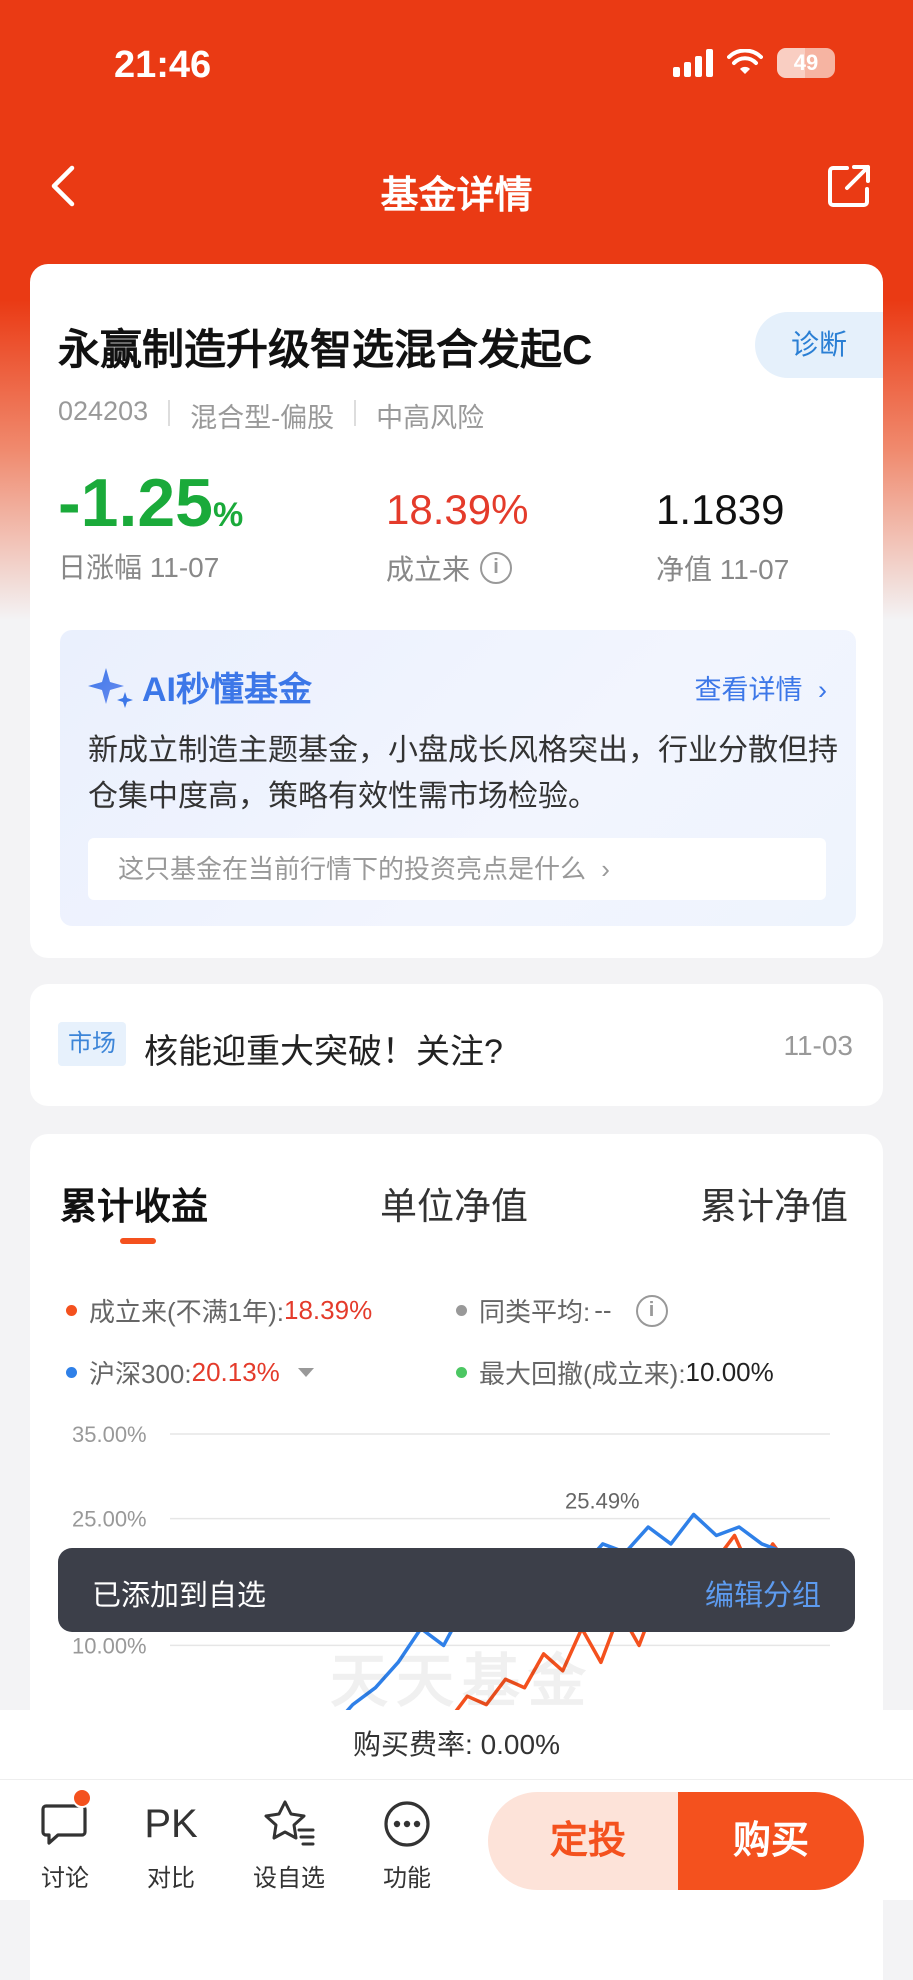  What do you see at coordinates (819, 345) in the screenshot?
I see `diagnose-button: 诊断` at bounding box center [819, 345].